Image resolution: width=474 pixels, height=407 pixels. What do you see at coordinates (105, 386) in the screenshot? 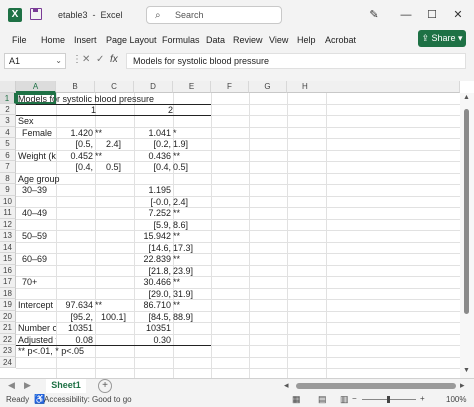
I see `add-sheet-button: +` at bounding box center [105, 386].